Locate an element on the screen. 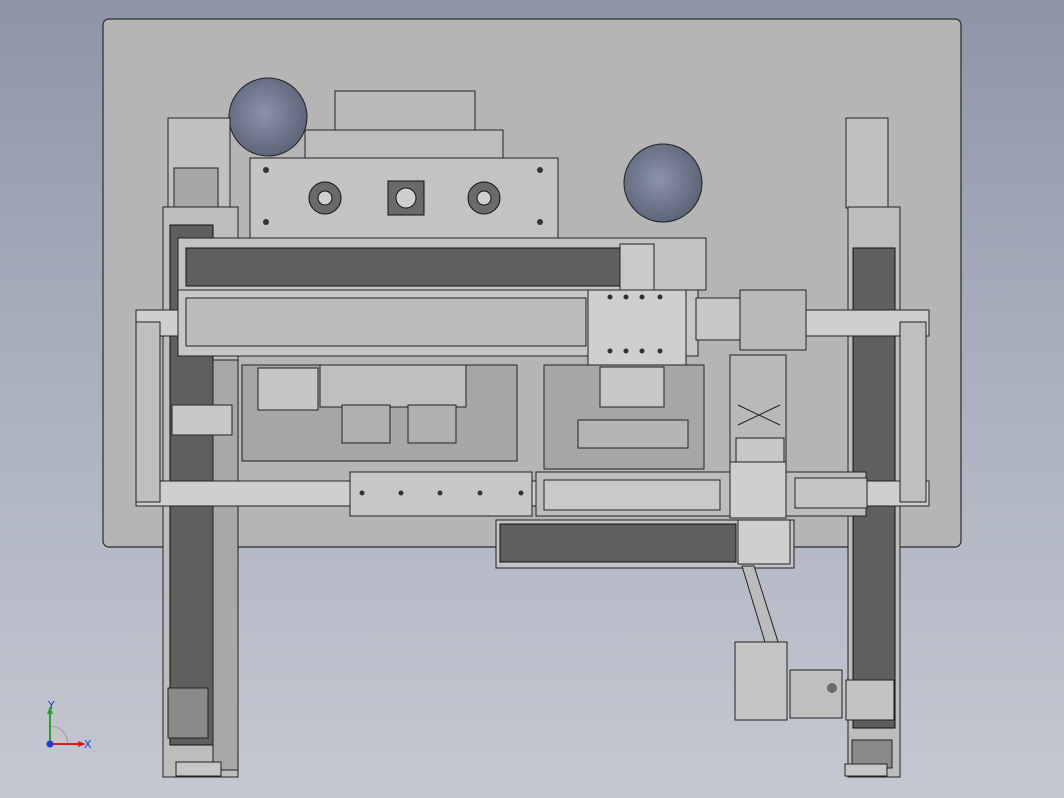  y-axis-label: Y is located at coordinates (51, 706).